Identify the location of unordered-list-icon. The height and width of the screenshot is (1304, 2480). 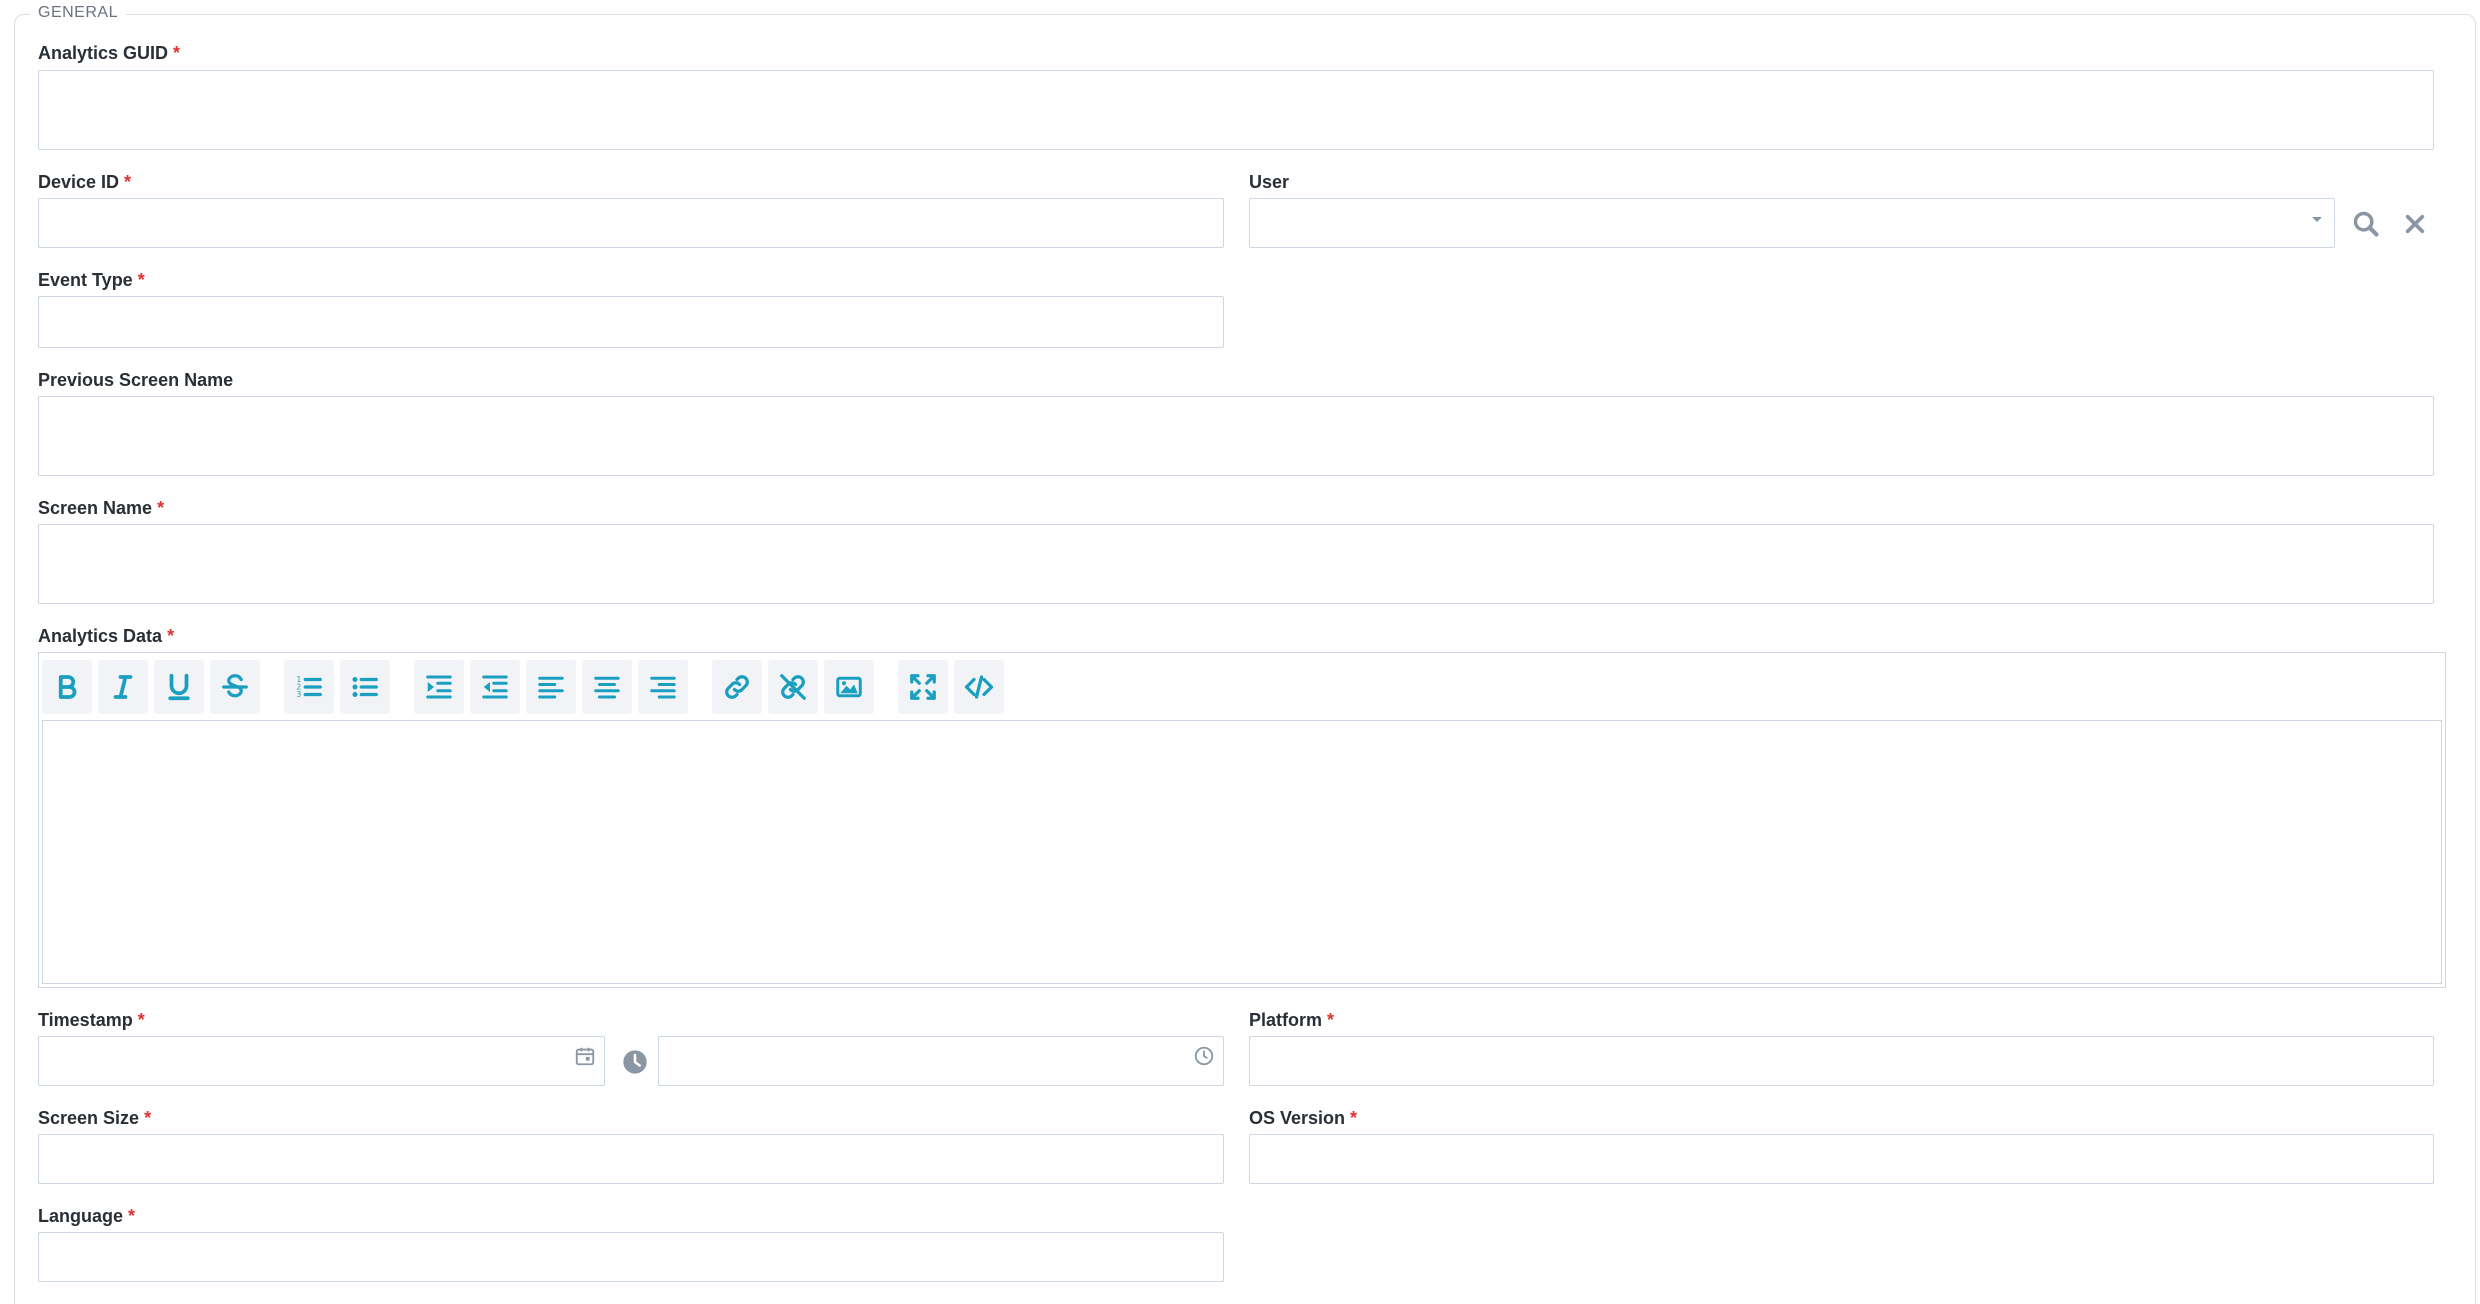
(365, 687).